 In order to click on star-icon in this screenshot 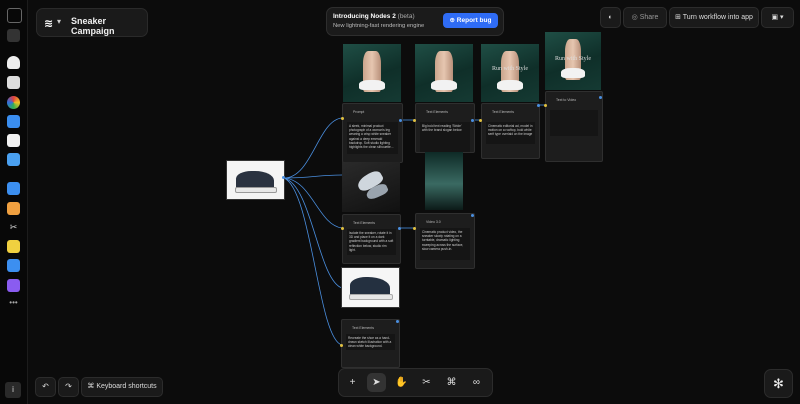, I will do `click(13, 246)`.